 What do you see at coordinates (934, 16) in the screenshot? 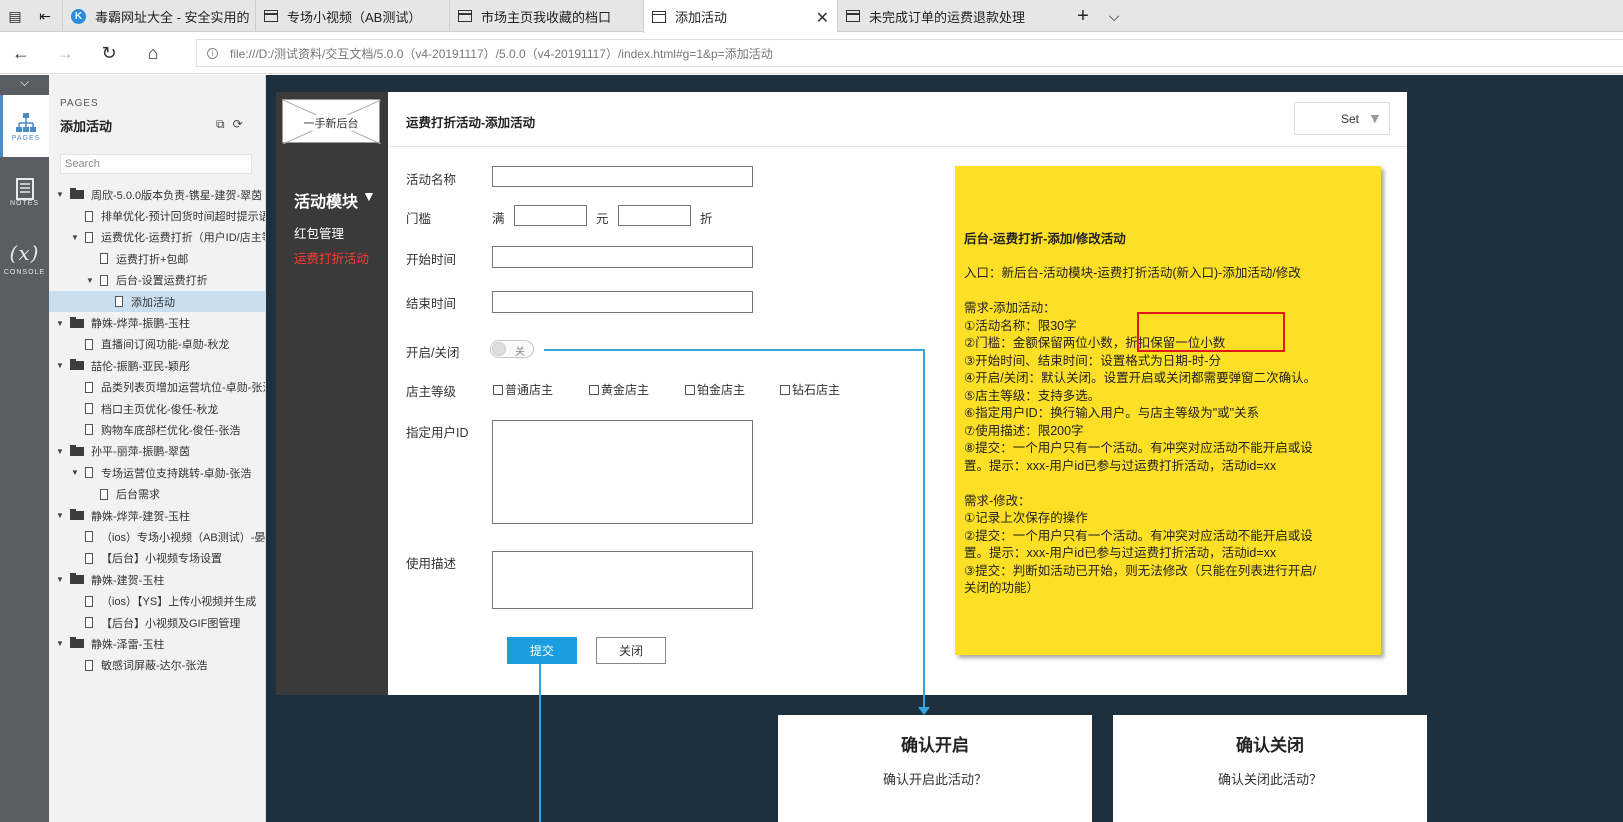
I see `browser-tab-5: 未完成订单的运费退款处理` at bounding box center [934, 16].